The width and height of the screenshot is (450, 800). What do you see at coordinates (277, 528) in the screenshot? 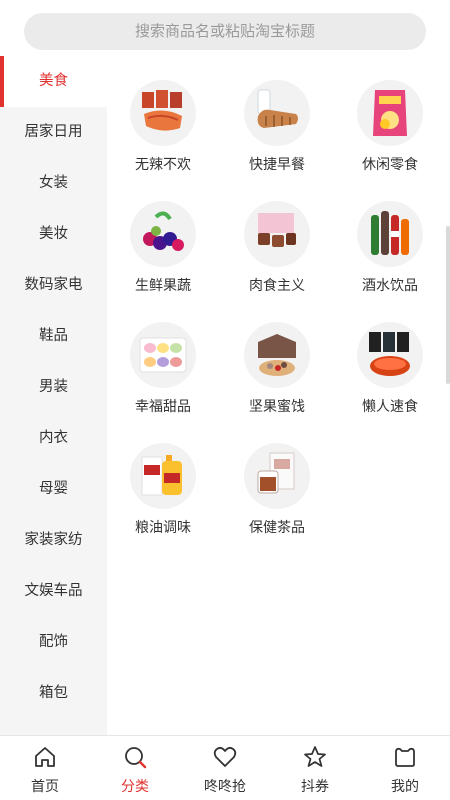
I see `category-label: 保健茶品` at bounding box center [277, 528].